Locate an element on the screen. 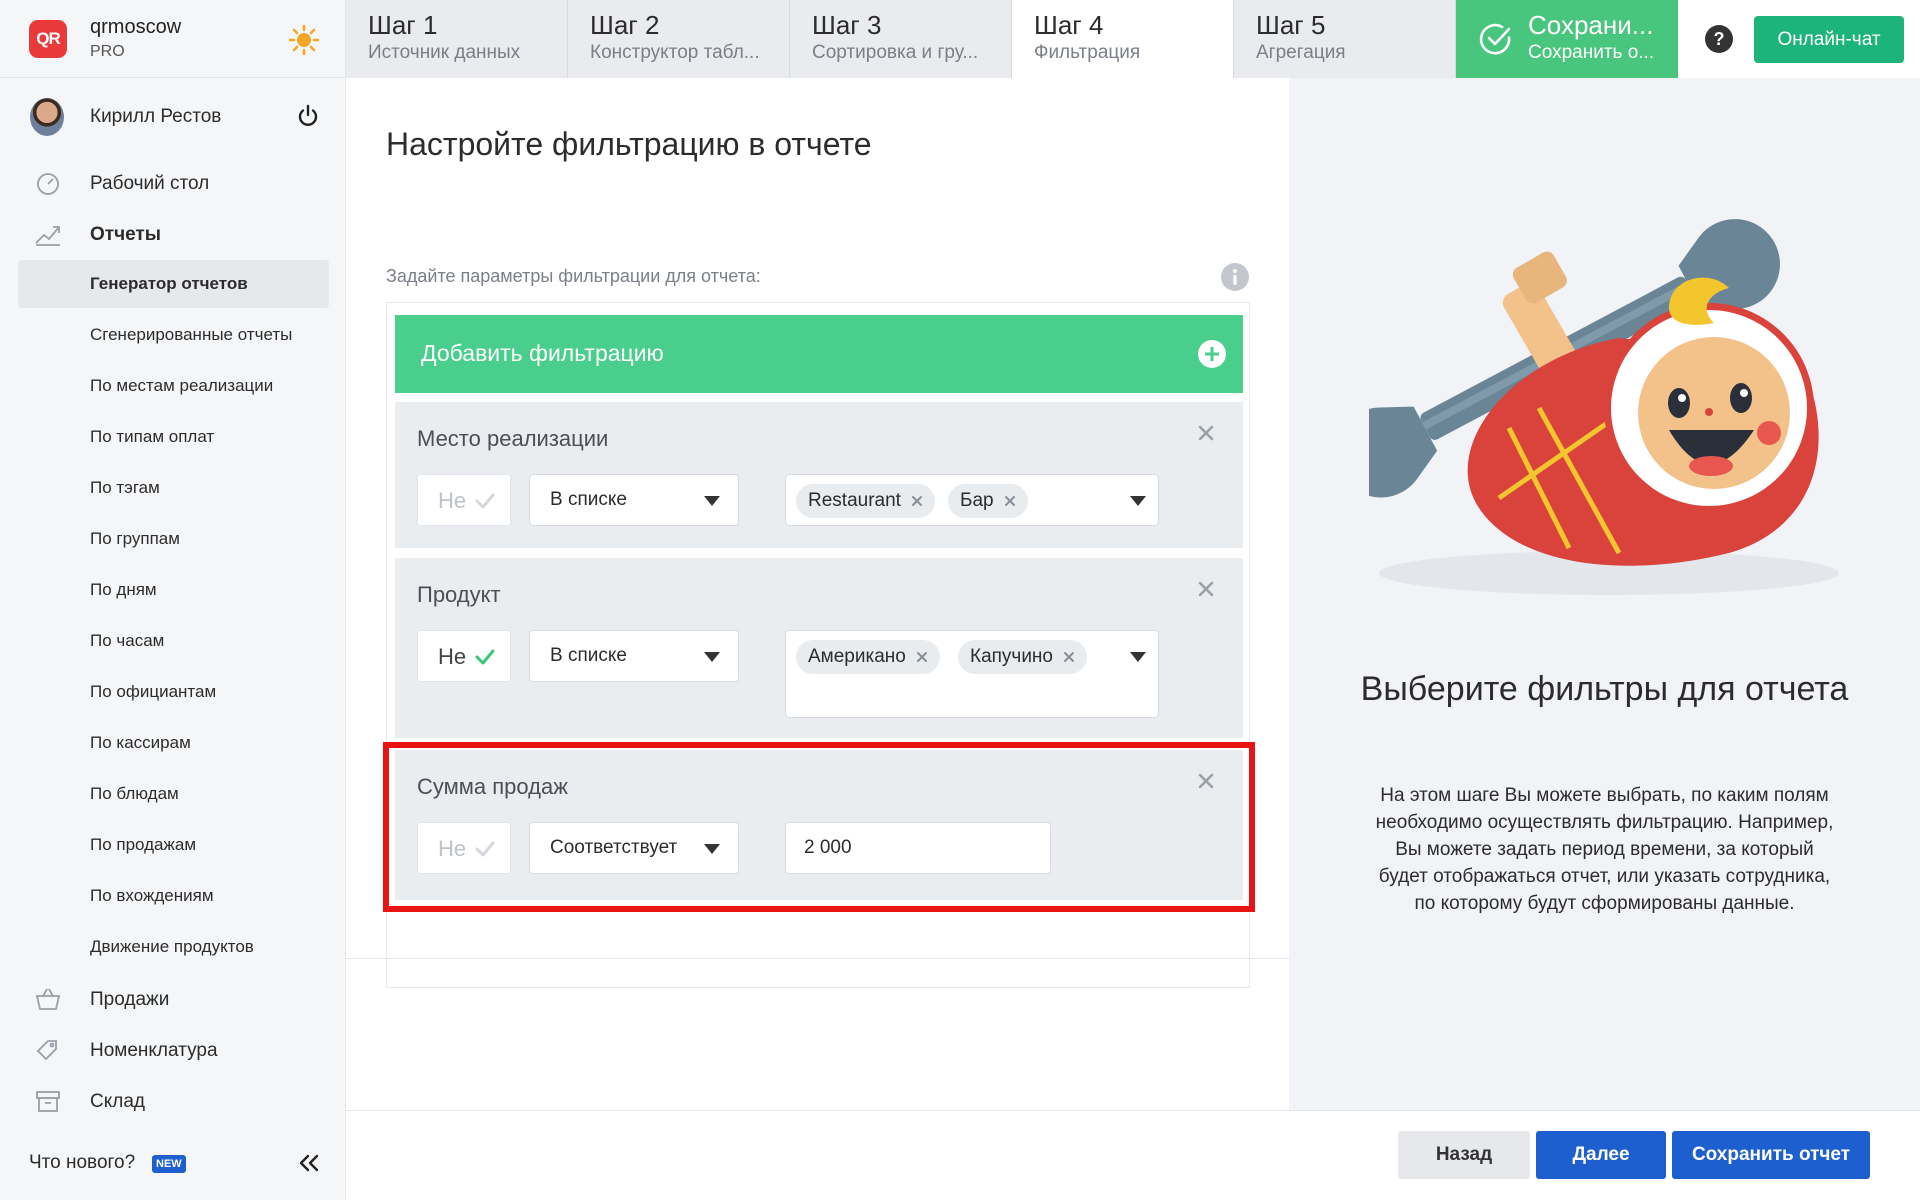 The height and width of the screenshot is (1200, 1920). collapse-sidebar-icon is located at coordinates (309, 1163).